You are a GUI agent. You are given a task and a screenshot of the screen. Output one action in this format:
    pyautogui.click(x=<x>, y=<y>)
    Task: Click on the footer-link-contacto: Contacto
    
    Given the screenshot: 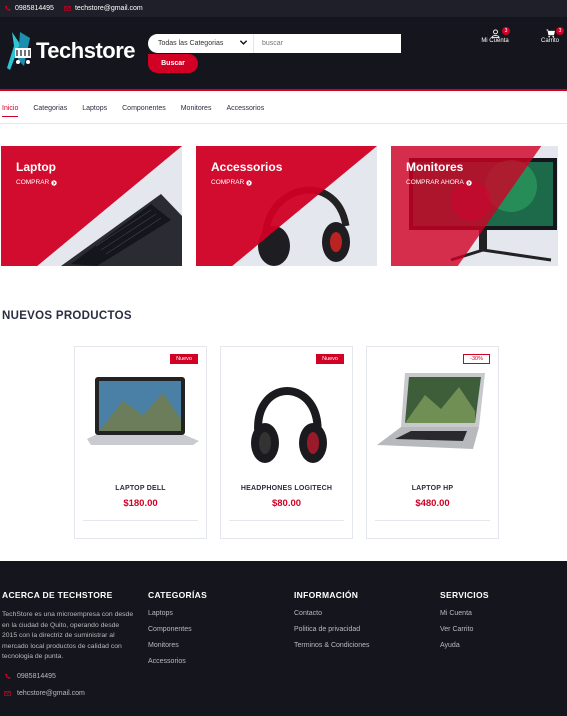 What is the action you would take?
    pyautogui.click(x=331, y=613)
    